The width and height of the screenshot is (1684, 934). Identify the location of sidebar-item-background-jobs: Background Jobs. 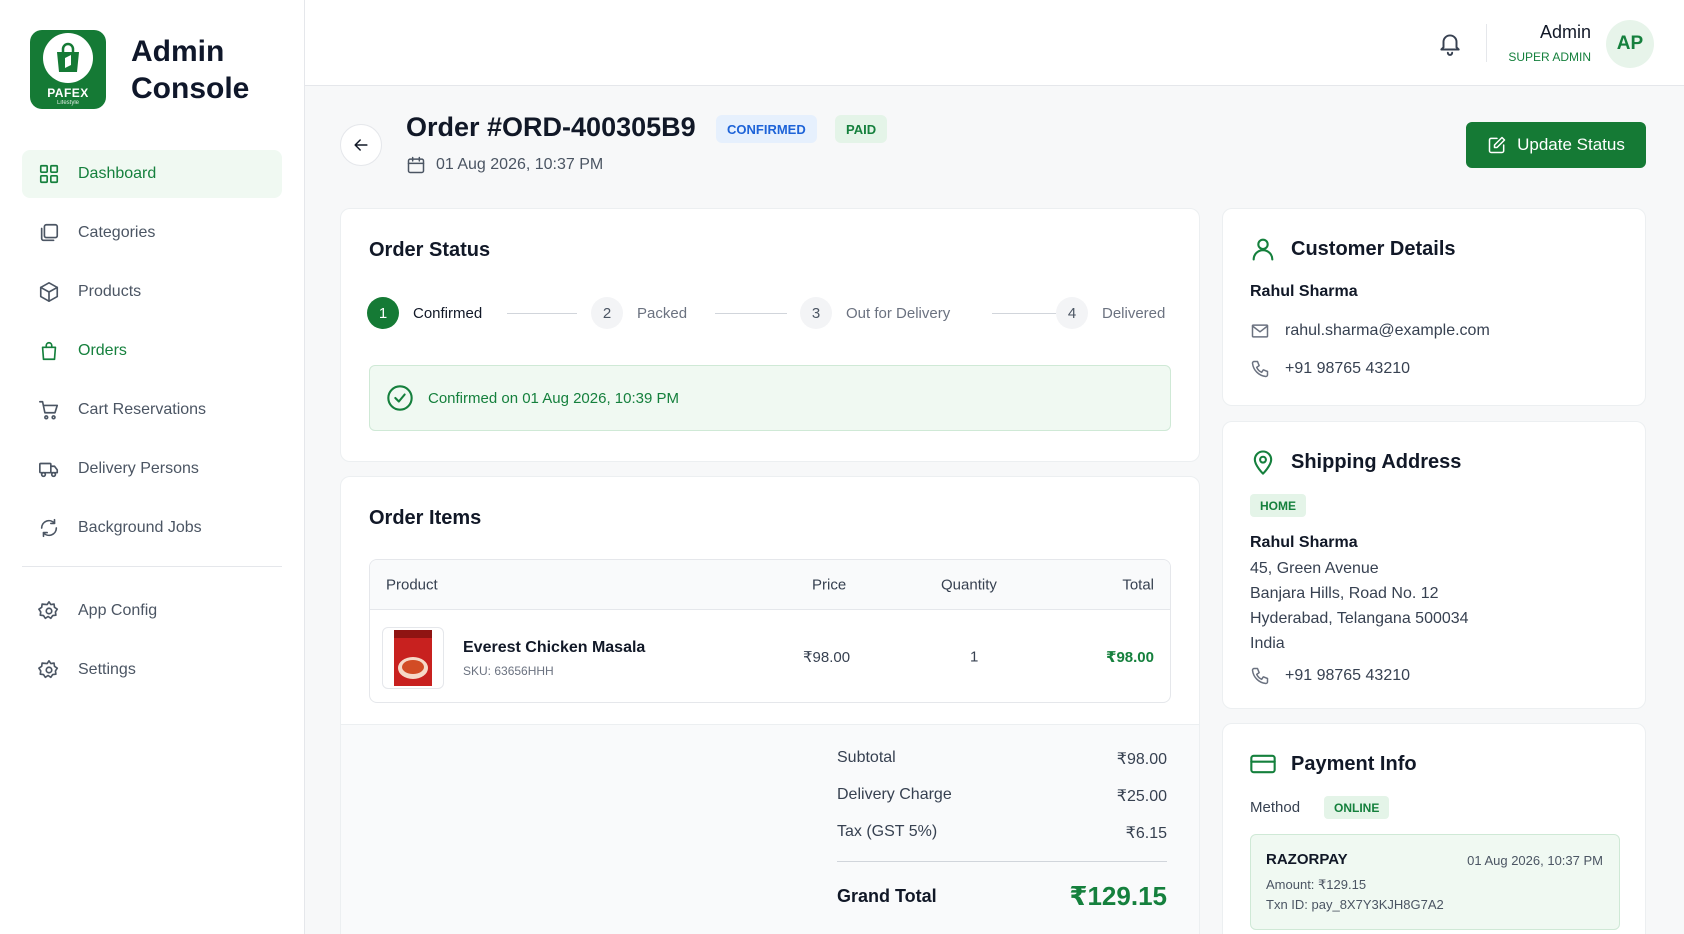
(152, 528).